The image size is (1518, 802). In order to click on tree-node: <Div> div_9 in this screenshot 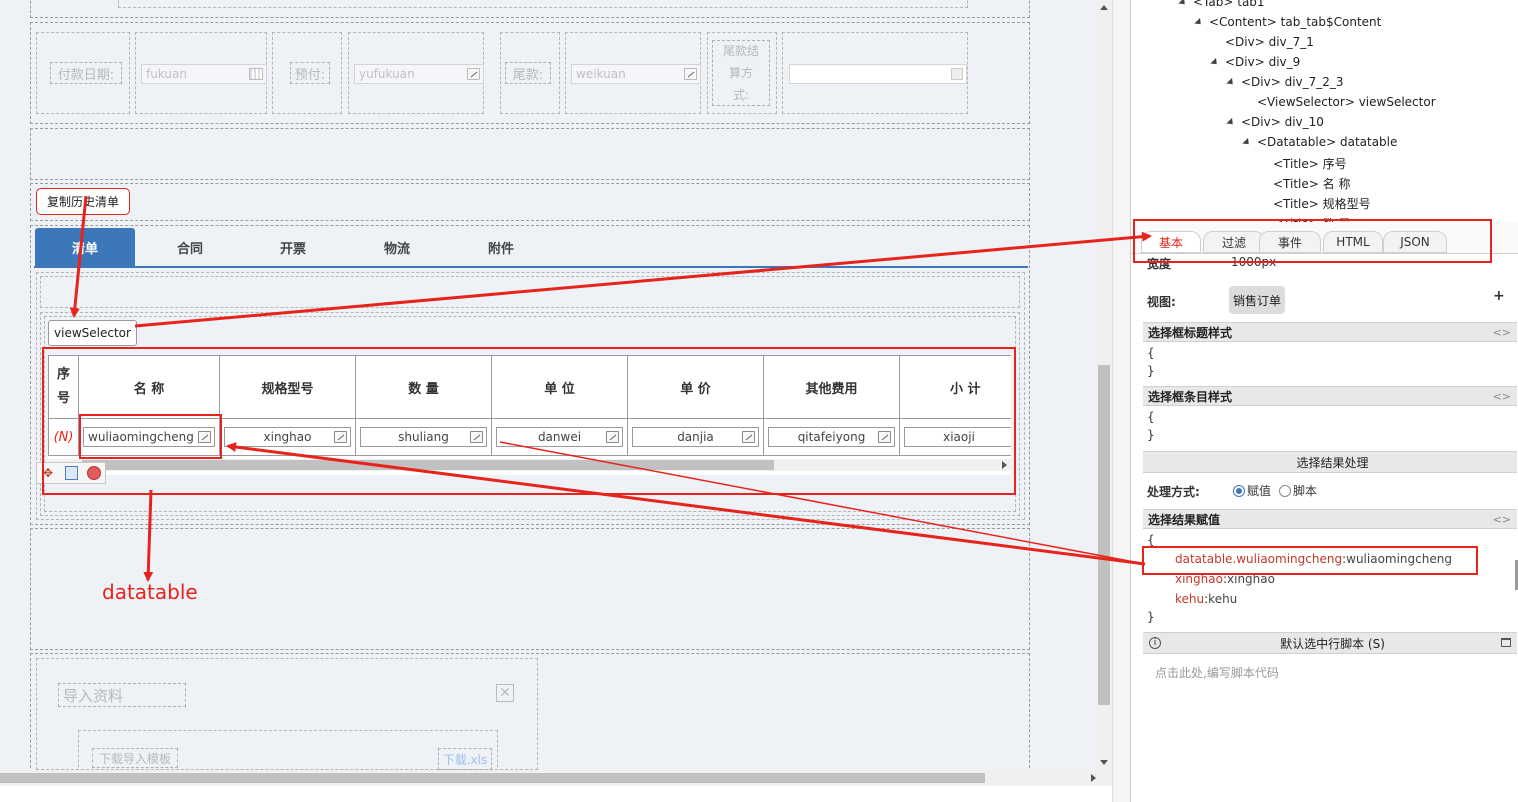, I will do `click(1255, 62)`.